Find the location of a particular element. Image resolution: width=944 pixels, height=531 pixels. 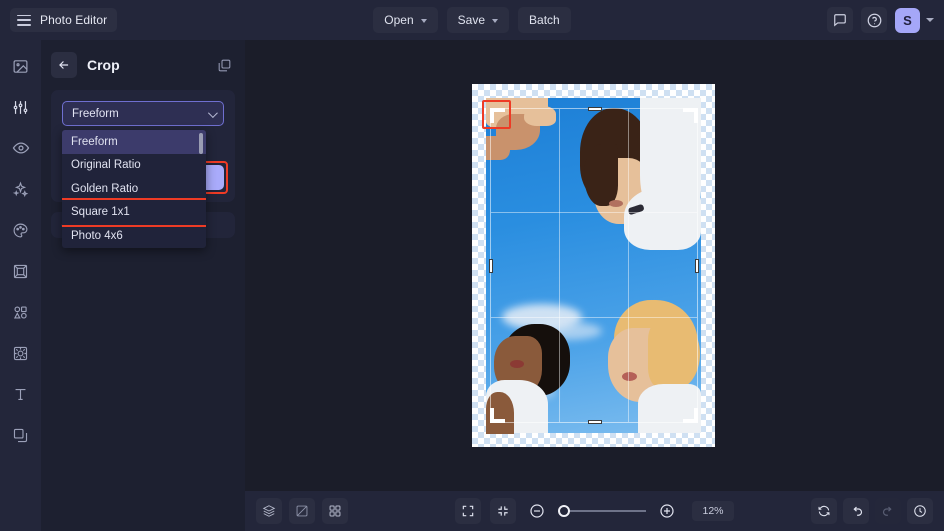

zoom-out-icon is located at coordinates (537, 511).